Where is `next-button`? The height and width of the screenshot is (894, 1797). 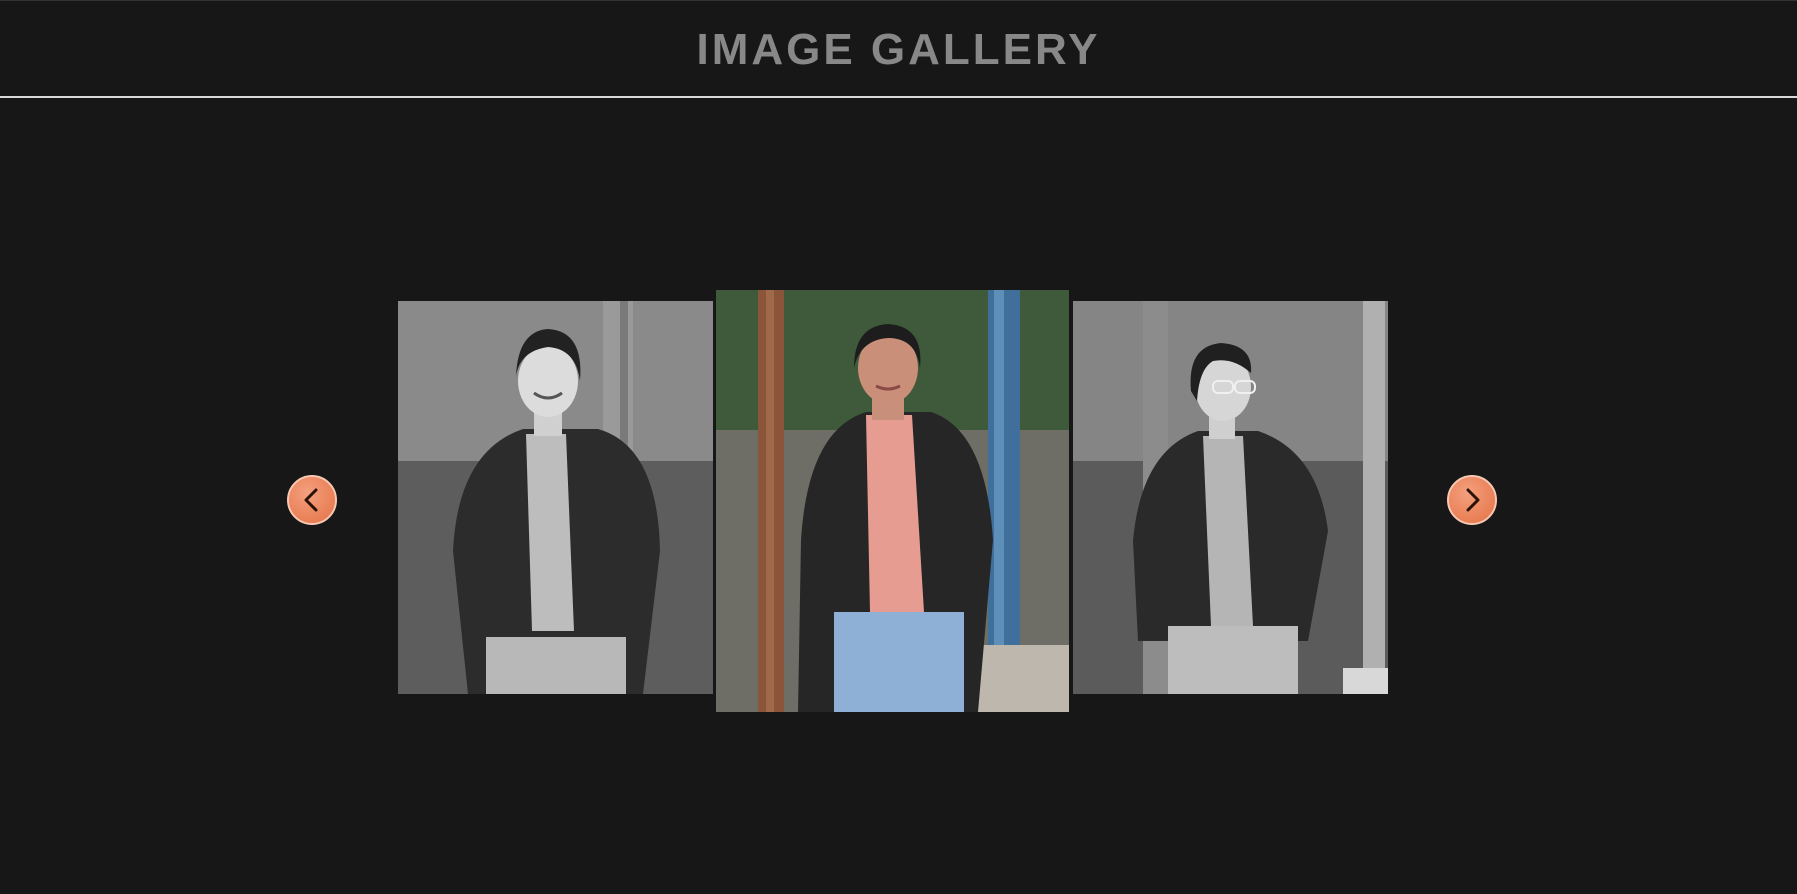 next-button is located at coordinates (1472, 500).